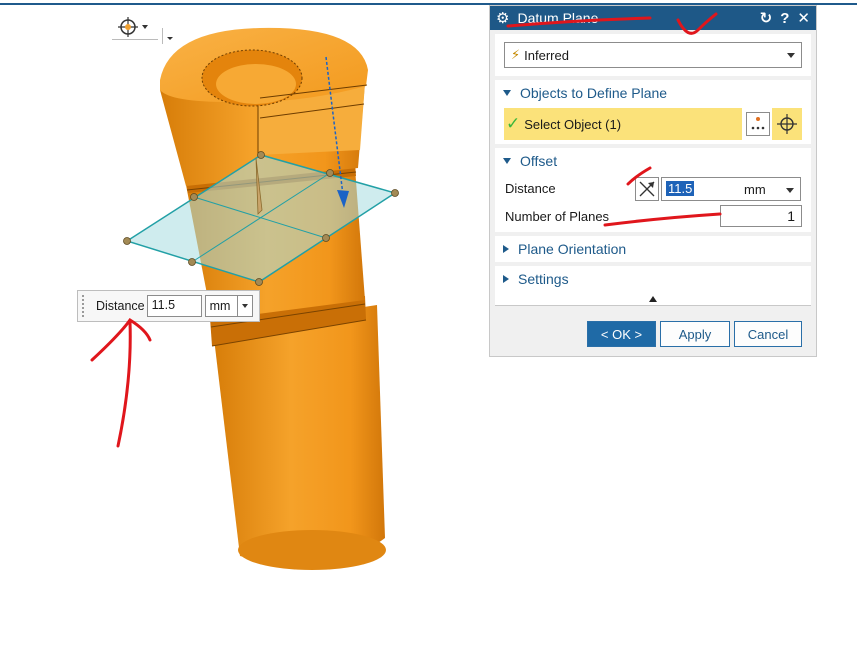 This screenshot has height=645, width=857. I want to click on select-object-field: ✓ Select Object (1), so click(623, 124).